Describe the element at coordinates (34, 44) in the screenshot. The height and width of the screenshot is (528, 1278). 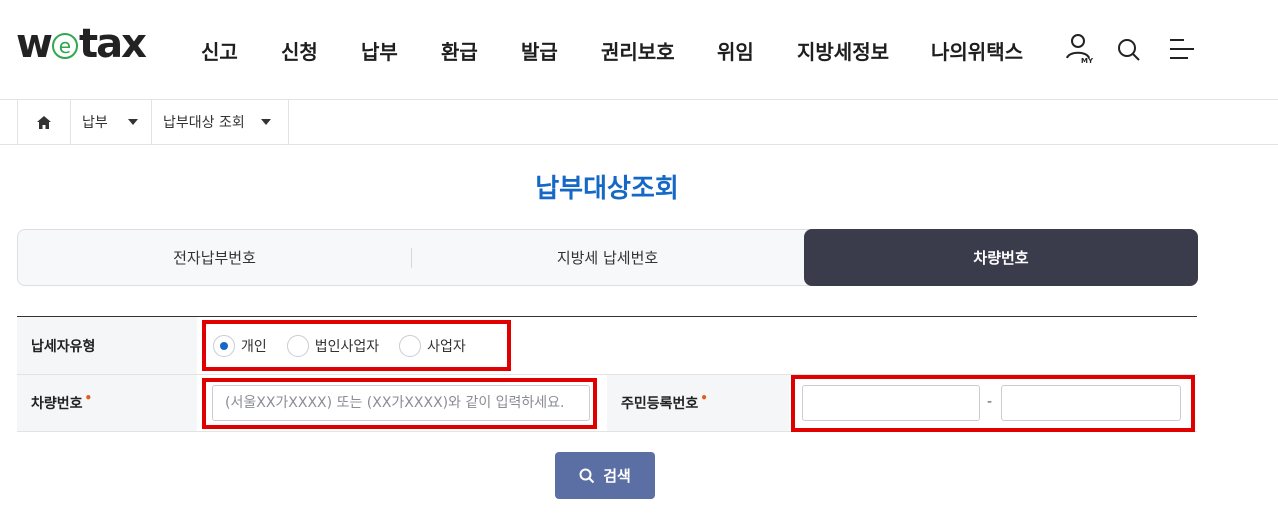
I see `logo-w: w` at that location.